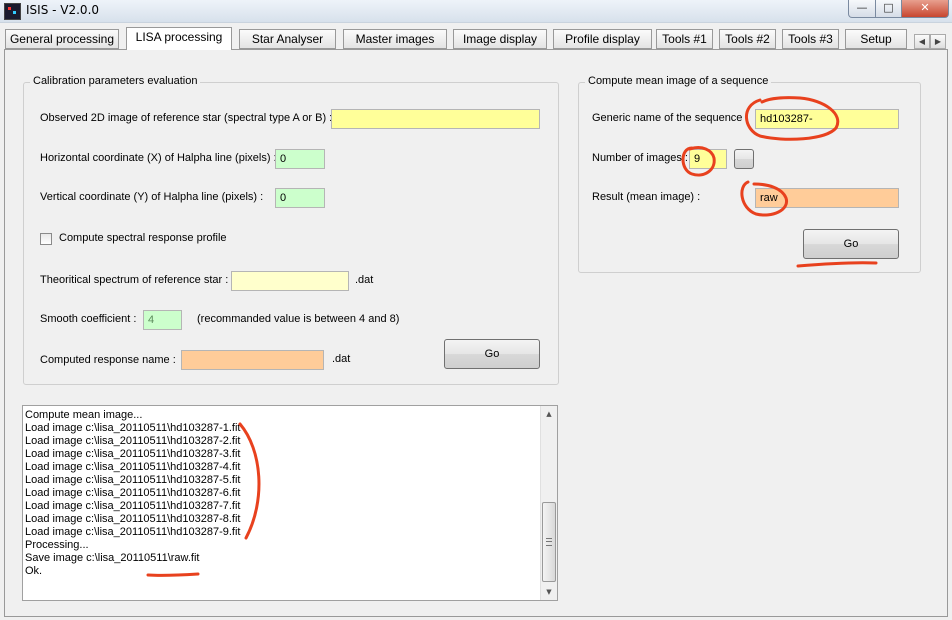 The height and width of the screenshot is (620, 952). I want to click on tab-general-processing: General processing, so click(62, 39).